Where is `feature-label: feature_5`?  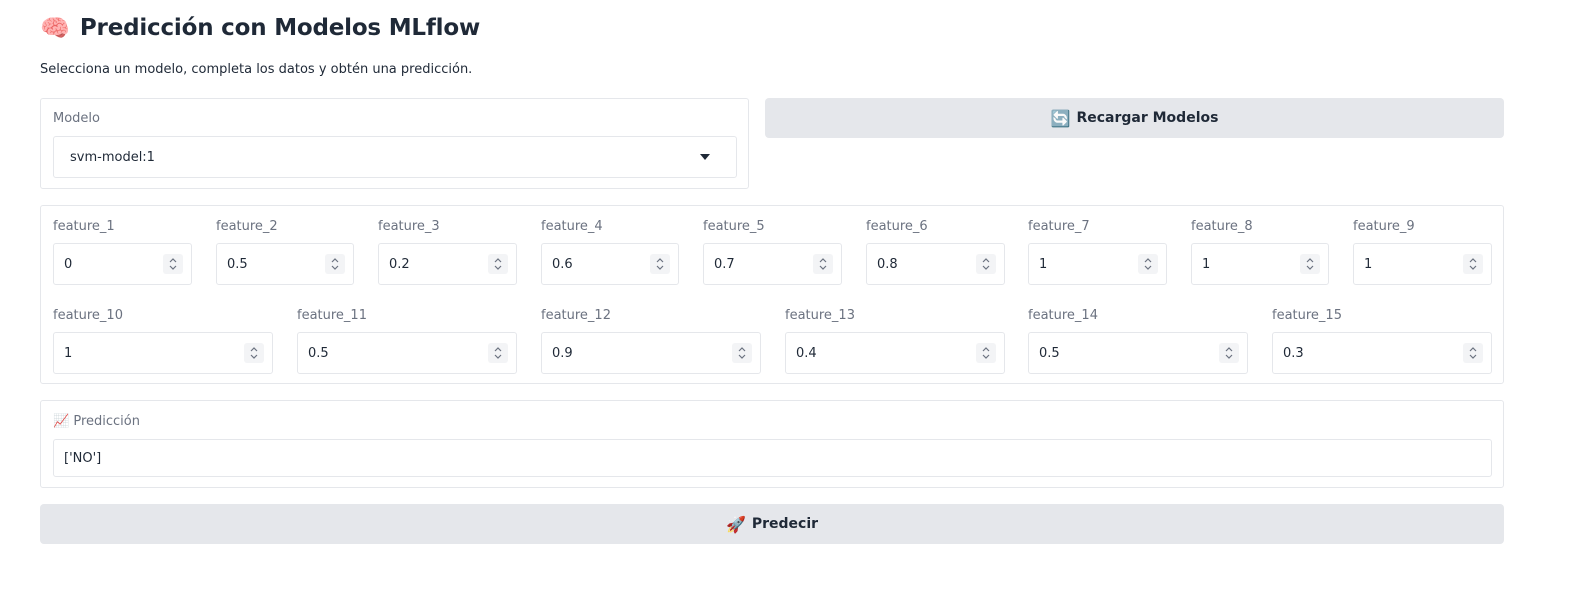 feature-label: feature_5 is located at coordinates (734, 226).